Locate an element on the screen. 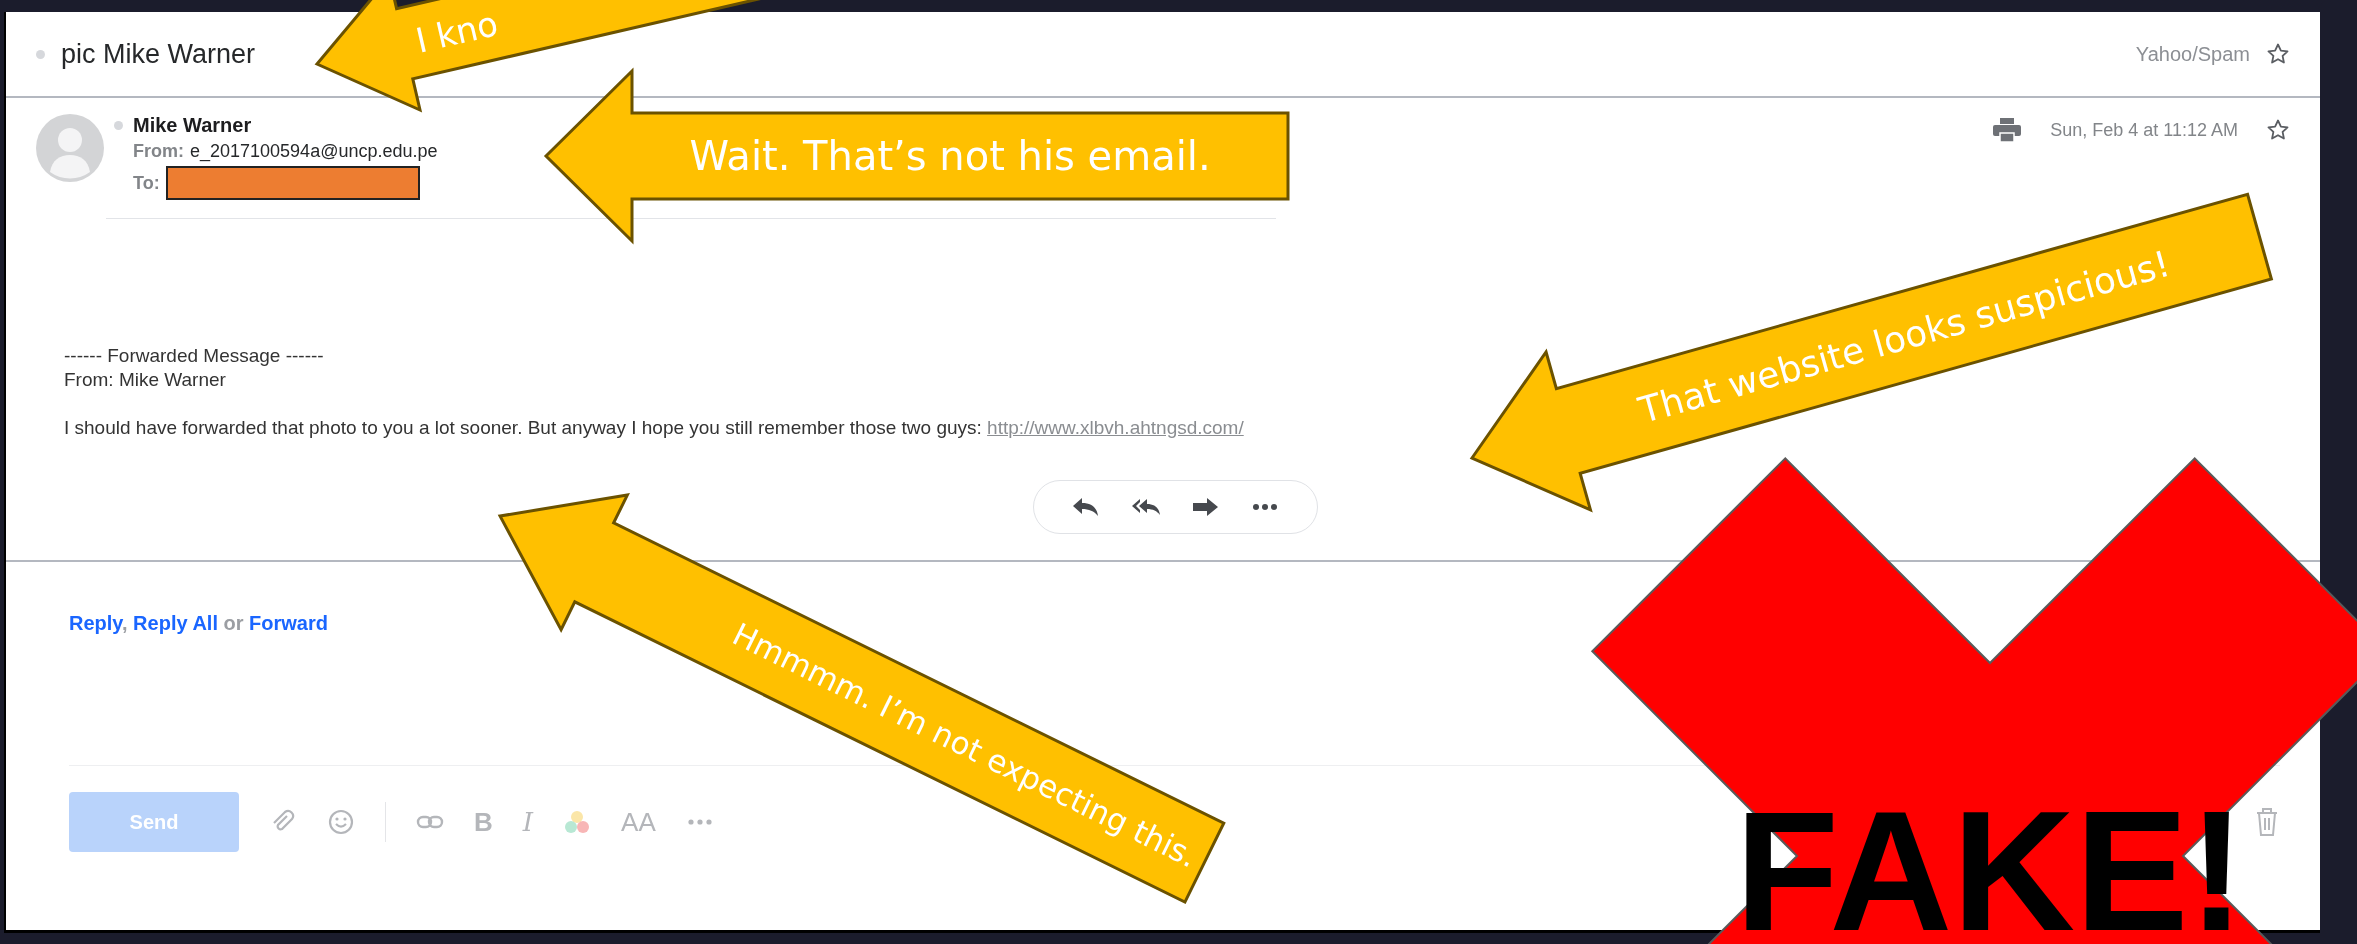 This screenshot has height=944, width=2357. color-dots-icon is located at coordinates (577, 822).